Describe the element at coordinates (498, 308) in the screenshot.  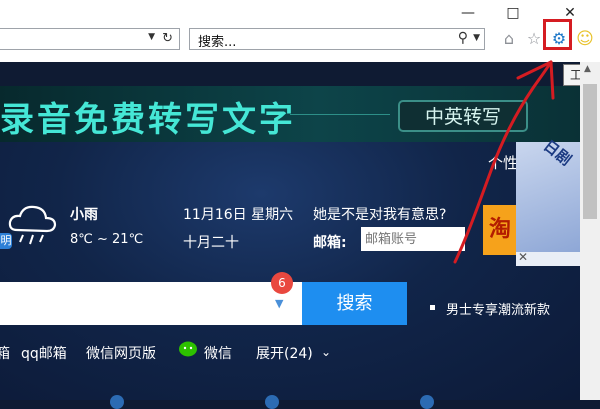
I see `promo-link: 男士专享潮流新款` at that location.